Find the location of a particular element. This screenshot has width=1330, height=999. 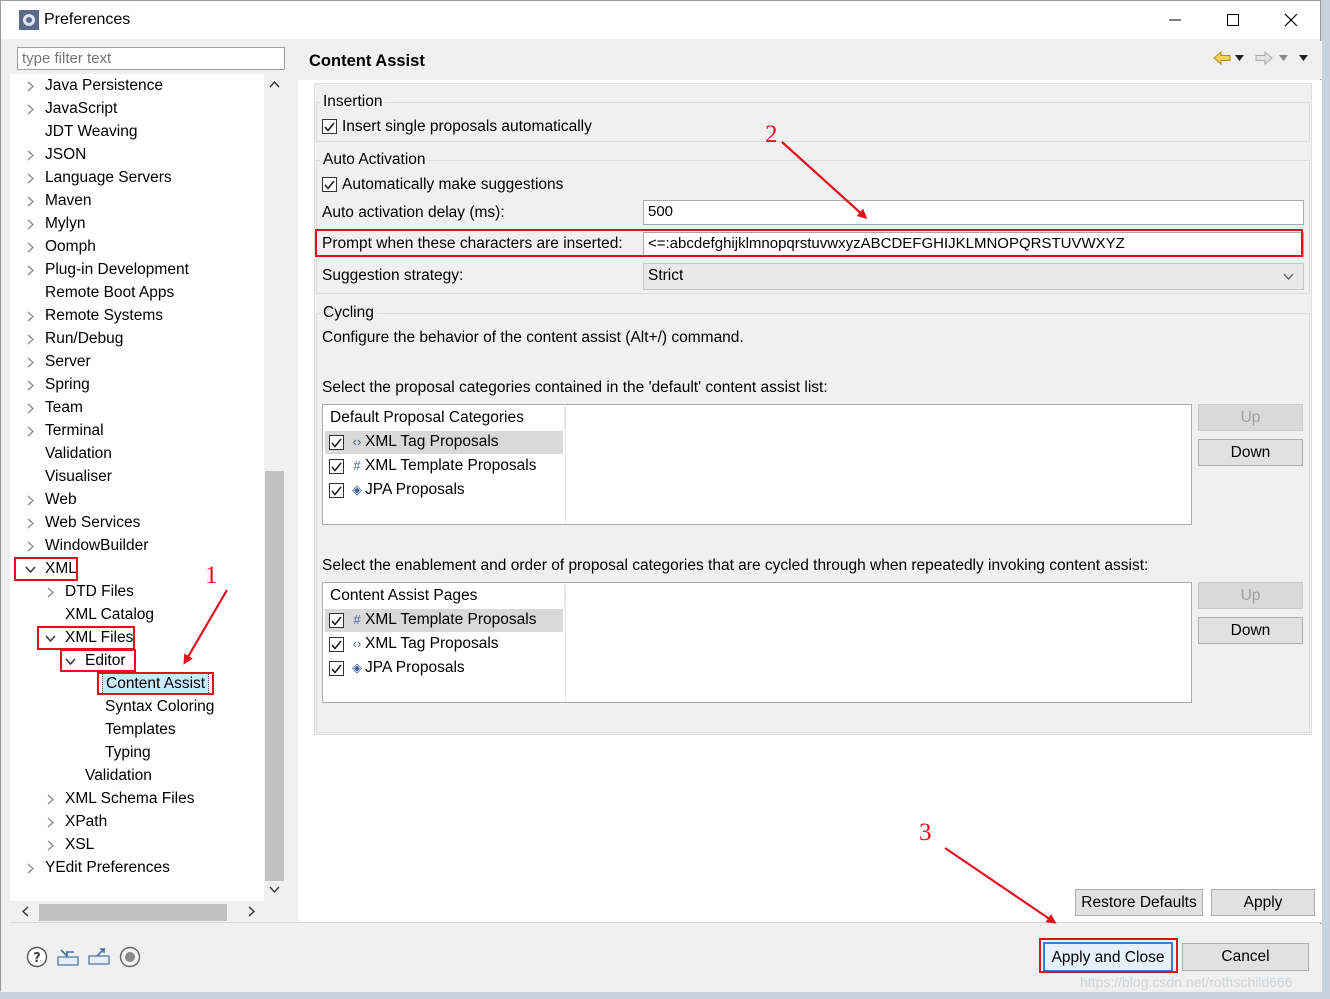

scroll-right-icon is located at coordinates (252, 911).